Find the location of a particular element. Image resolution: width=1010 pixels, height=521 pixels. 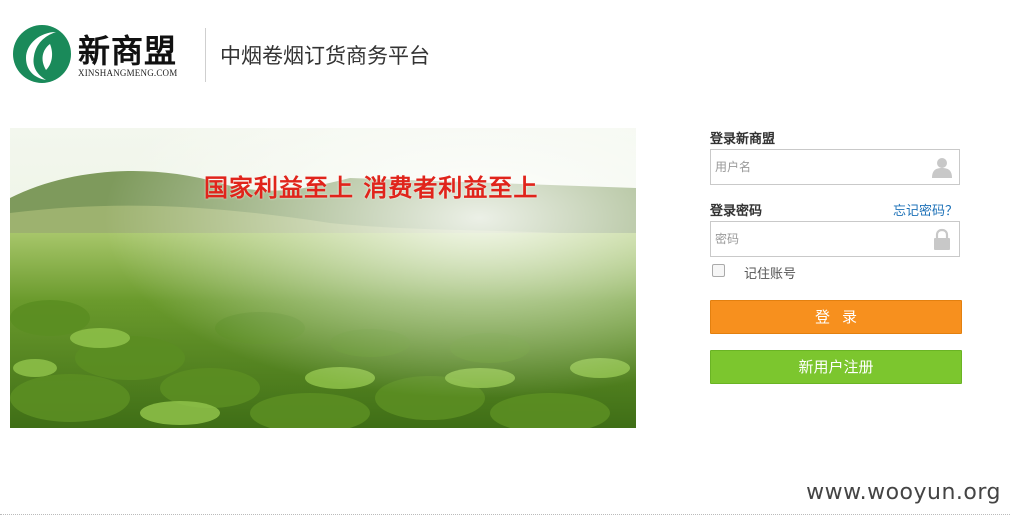

watermark: www.wooyun.org is located at coordinates (903, 492).